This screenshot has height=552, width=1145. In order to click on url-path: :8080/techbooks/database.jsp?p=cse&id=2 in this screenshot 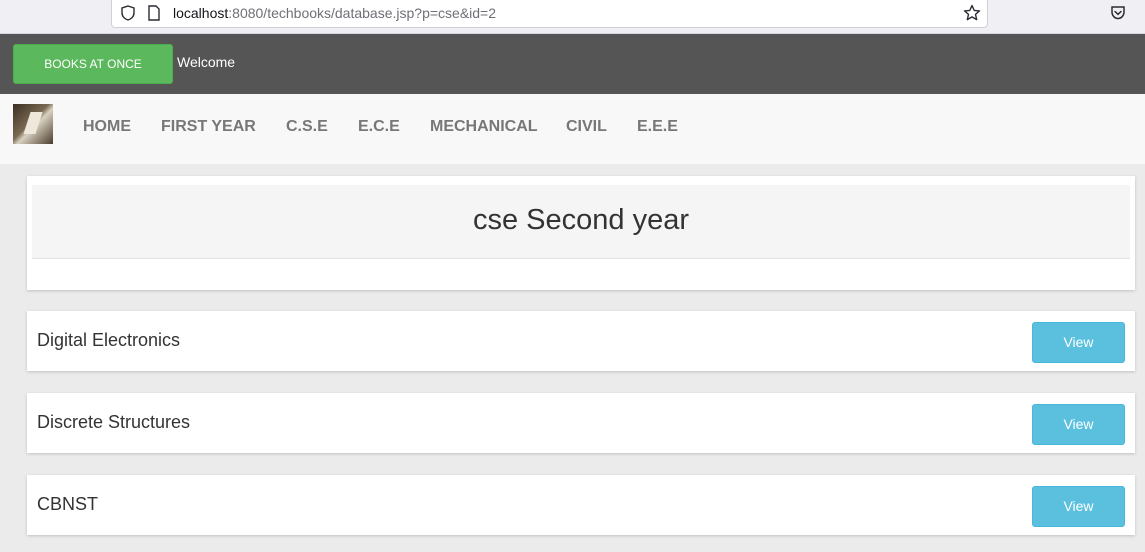, I will do `click(362, 13)`.